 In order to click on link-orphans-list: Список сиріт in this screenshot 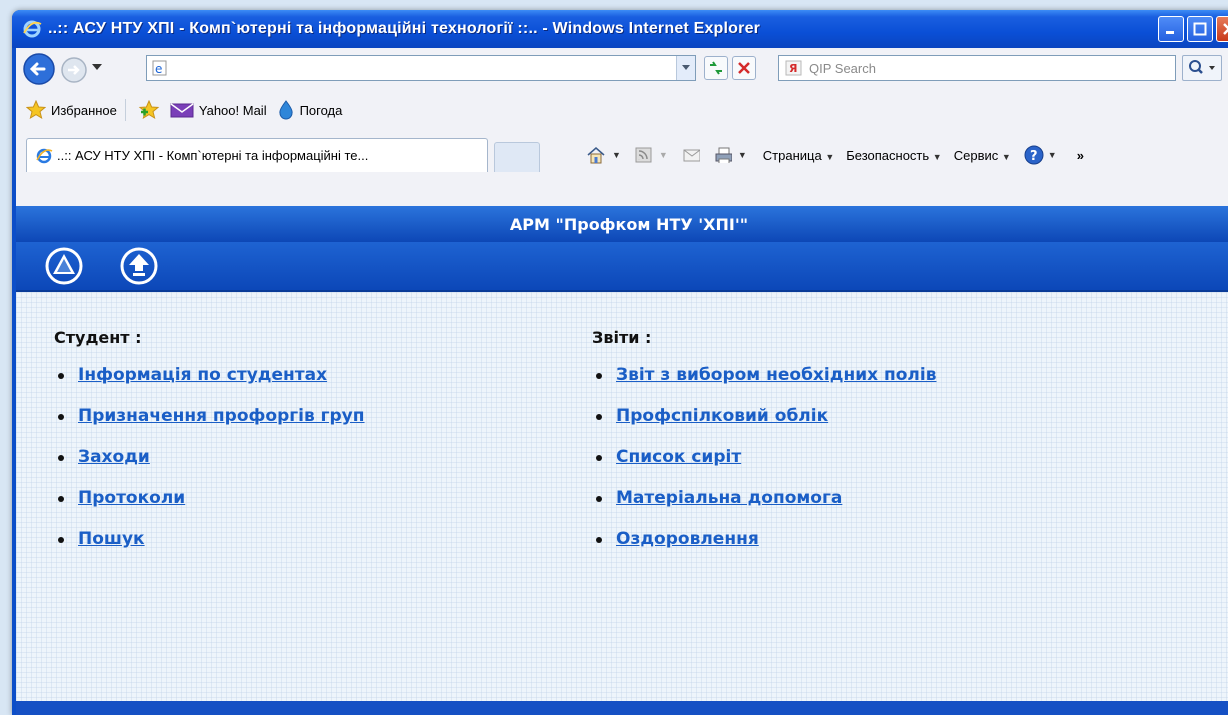, I will do `click(678, 457)`.